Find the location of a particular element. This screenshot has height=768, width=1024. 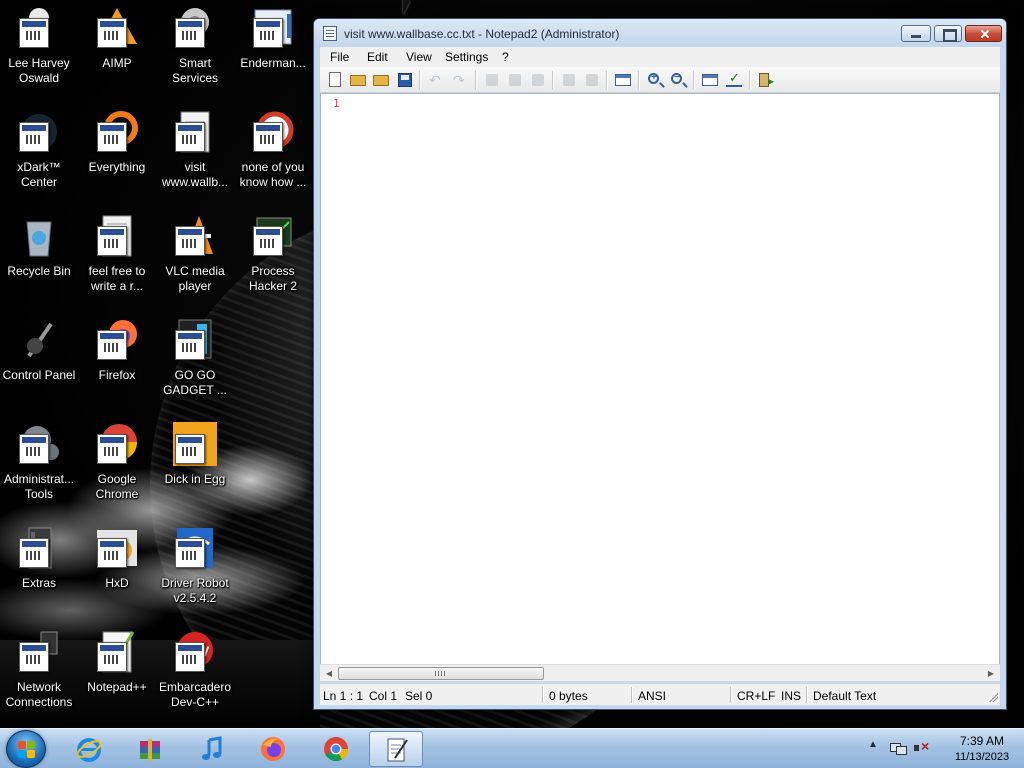

resize-grip is located at coordinates (993, 697).